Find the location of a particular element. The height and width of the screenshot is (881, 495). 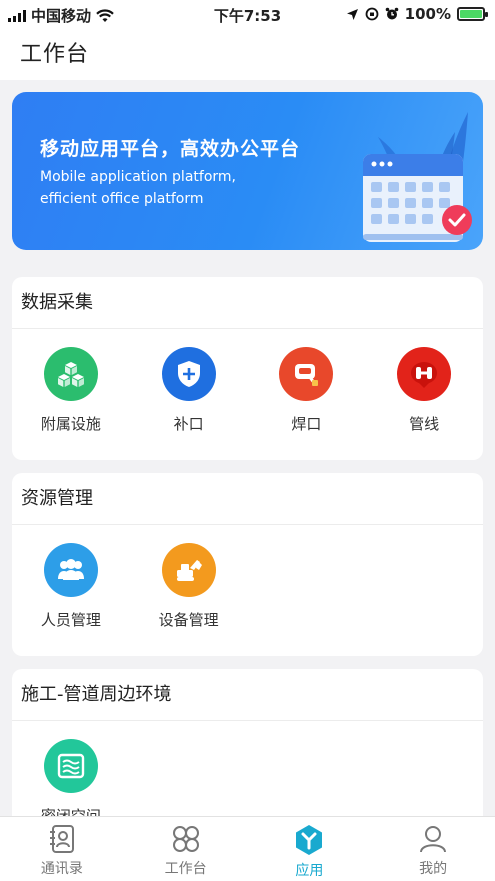

app-weld-joint: 焊口 is located at coordinates (307, 390).